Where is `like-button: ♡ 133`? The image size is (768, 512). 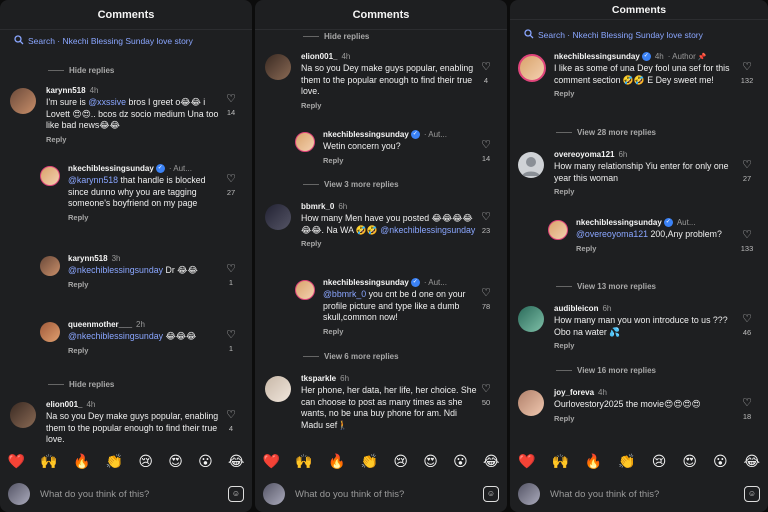
like-button: ♡ 133 is located at coordinates (747, 242).